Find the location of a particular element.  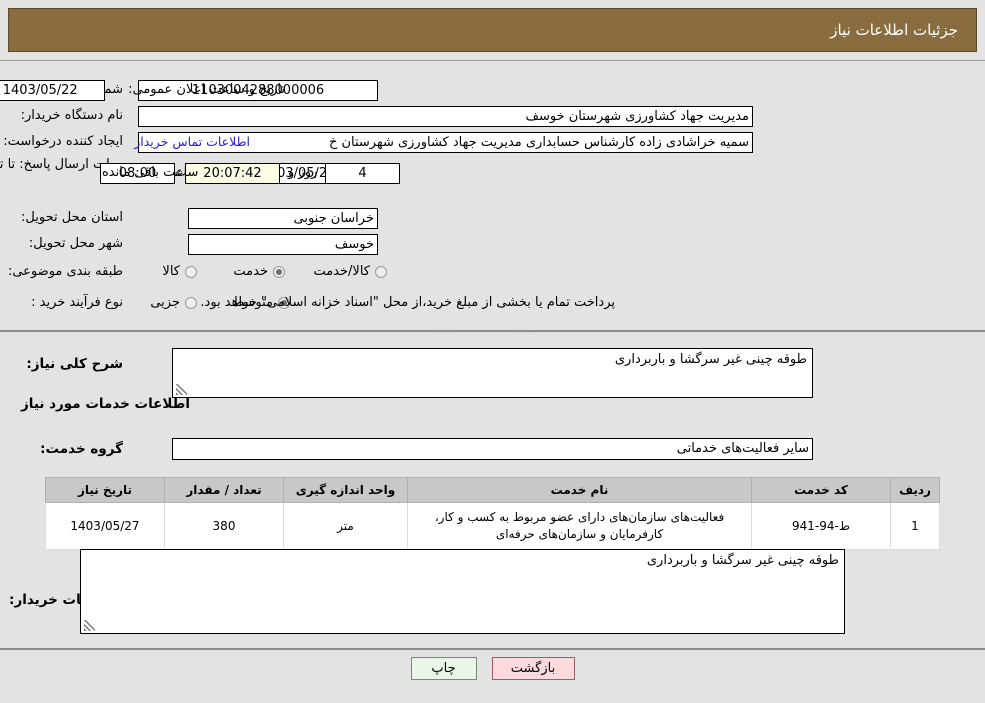

services-section-title-wrap: اطلاعات خدمات مورد نیاز is located at coordinates (105, 404).